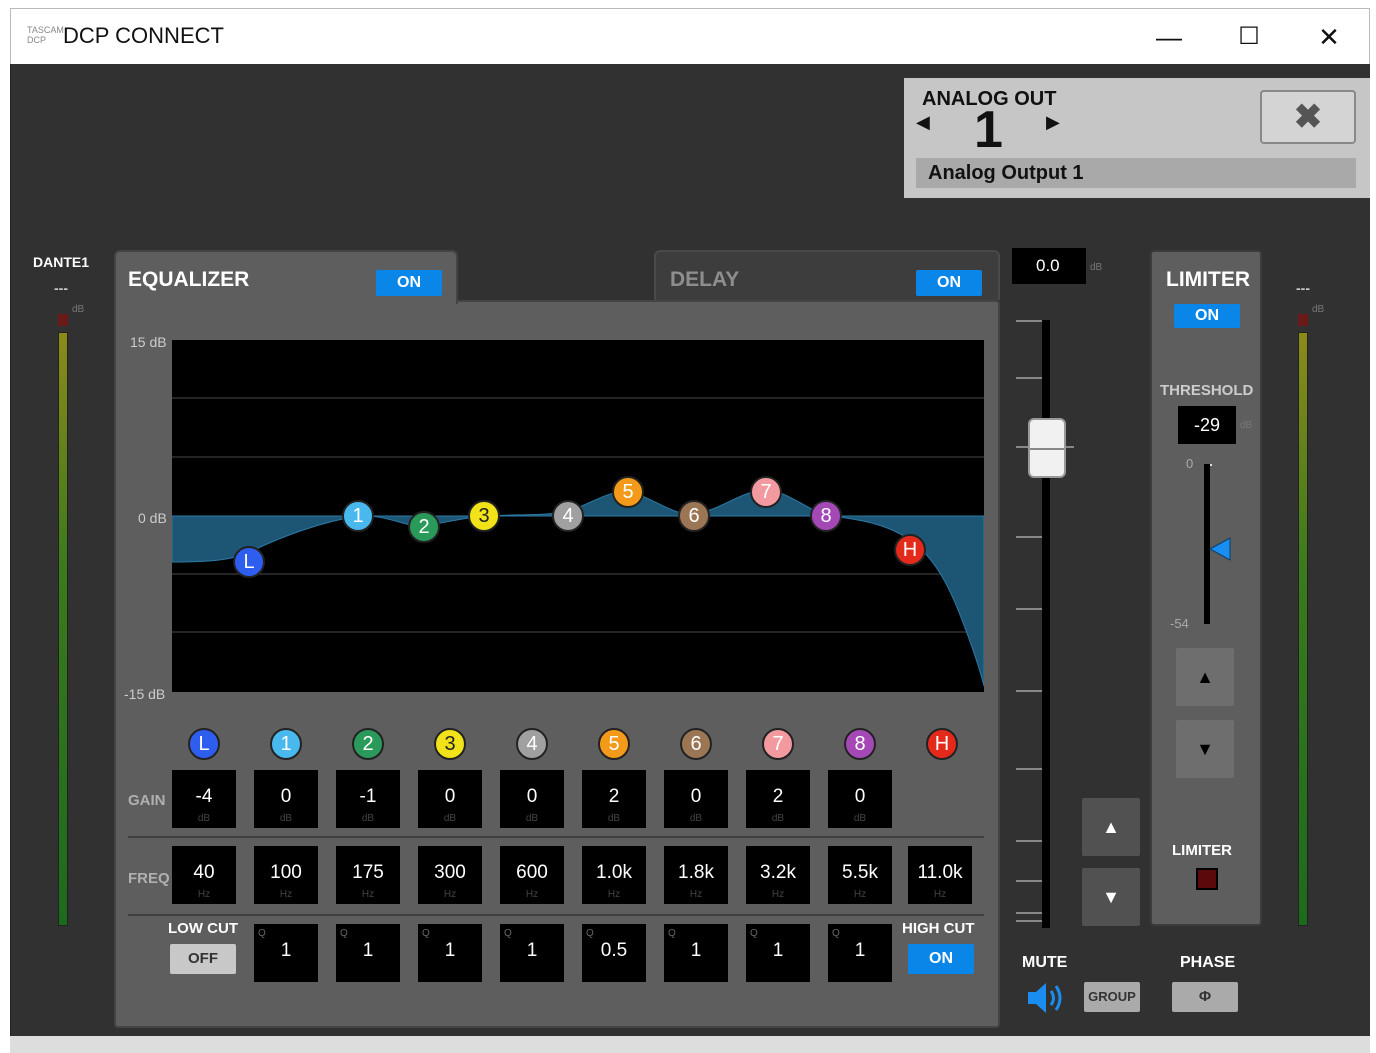  Describe the element at coordinates (1205, 749) in the screenshot. I see `threshold-down-button: ▼` at that location.